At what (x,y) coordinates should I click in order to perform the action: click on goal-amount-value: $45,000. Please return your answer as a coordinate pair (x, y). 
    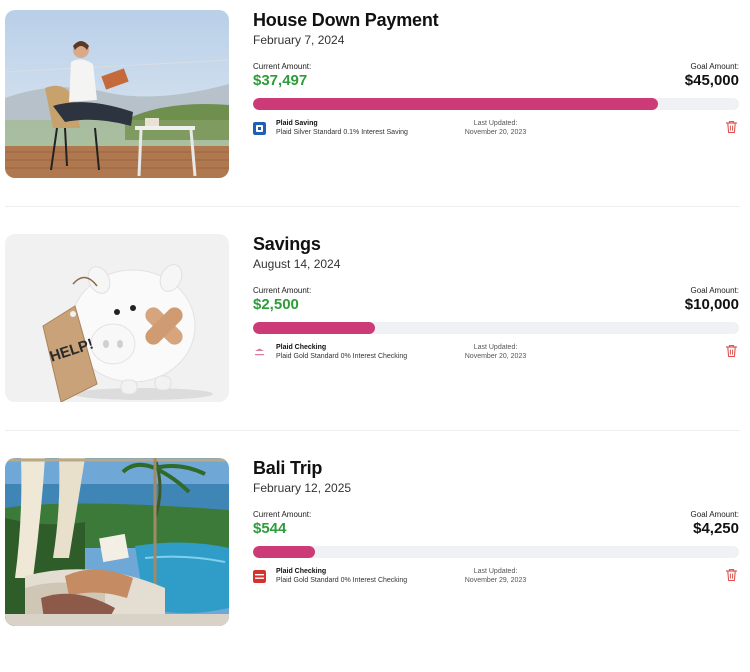
    Looking at the image, I should click on (711, 80).